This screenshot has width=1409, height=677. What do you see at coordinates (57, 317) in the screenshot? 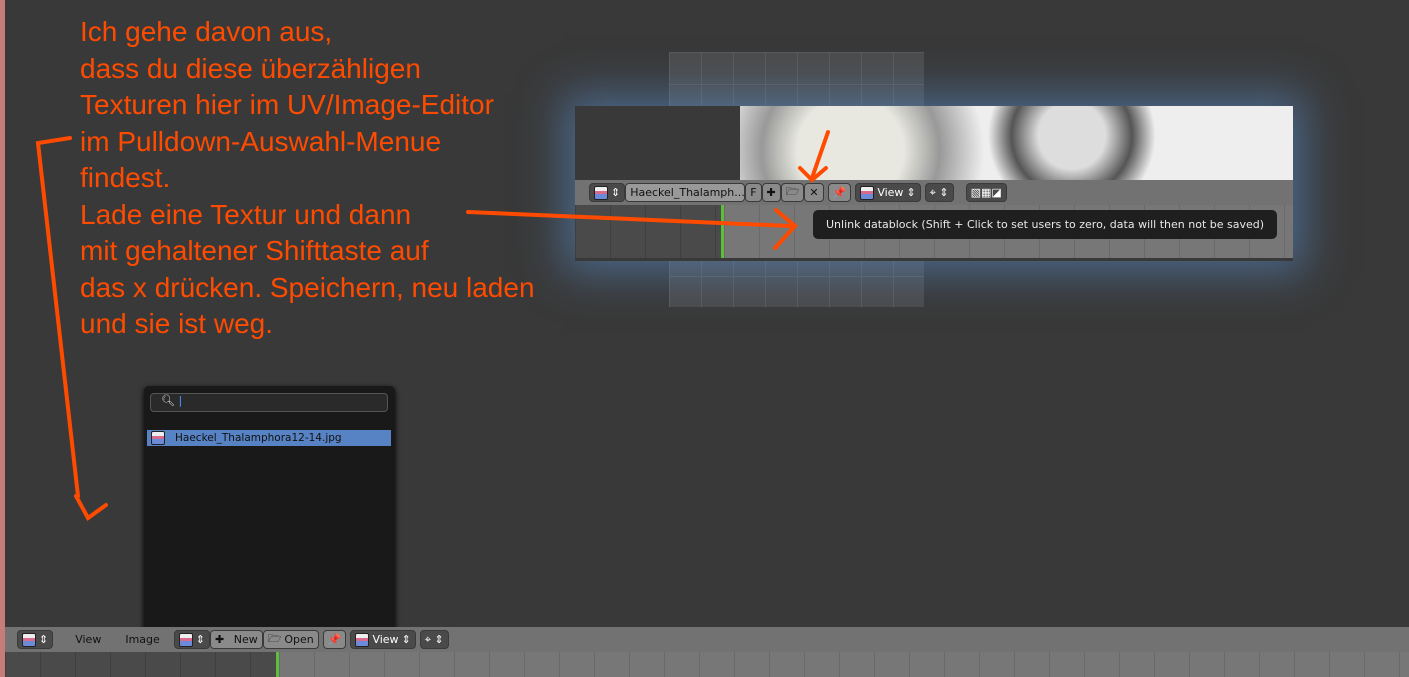
I see `arrow-to-popup` at bounding box center [57, 317].